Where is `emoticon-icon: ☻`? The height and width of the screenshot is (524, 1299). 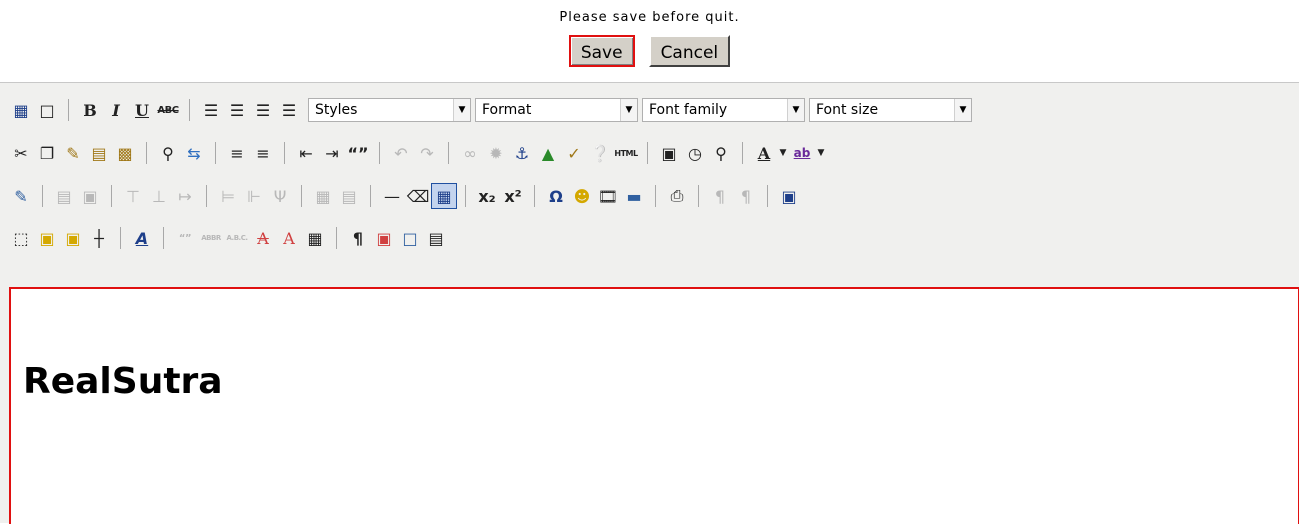
emoticon-icon: ☻ is located at coordinates (582, 196).